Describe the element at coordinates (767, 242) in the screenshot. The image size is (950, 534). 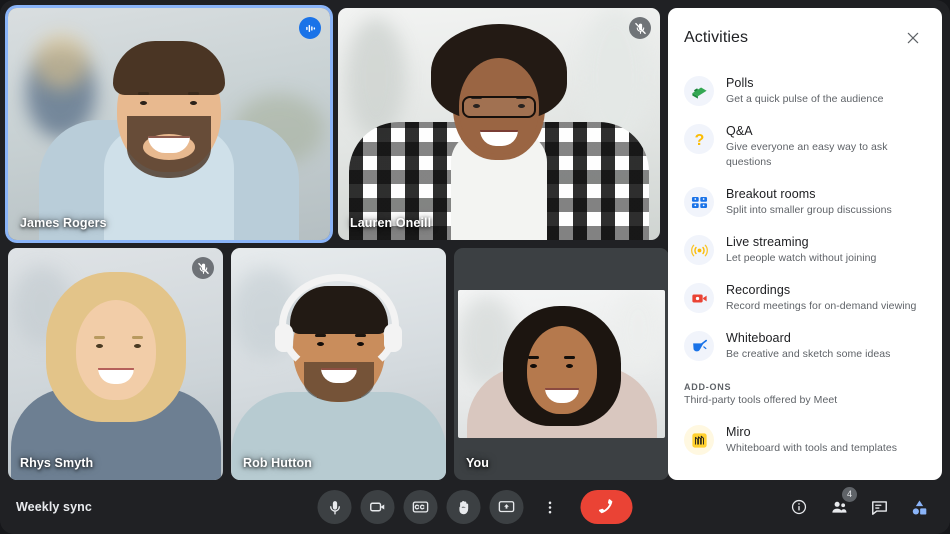
I see `activity-title: Live streaming` at that location.